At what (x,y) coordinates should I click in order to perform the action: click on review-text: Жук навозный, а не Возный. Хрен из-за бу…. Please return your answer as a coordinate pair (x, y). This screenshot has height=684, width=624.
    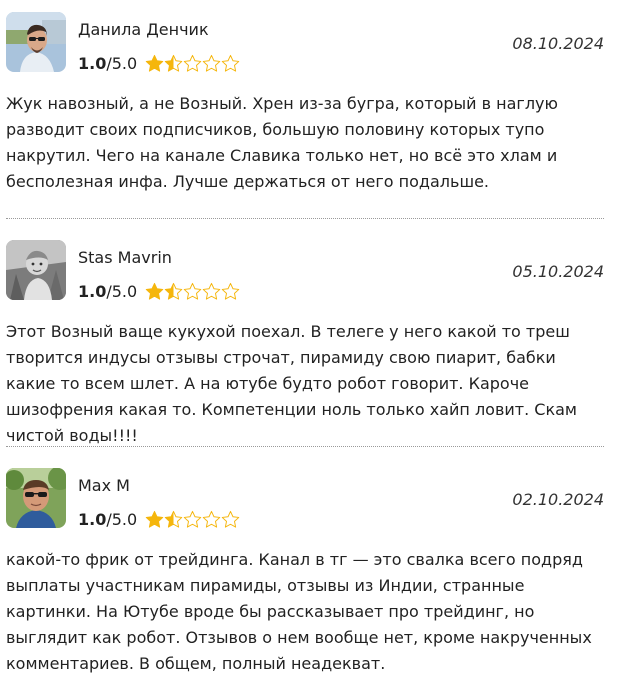
    Looking at the image, I should click on (282, 142).